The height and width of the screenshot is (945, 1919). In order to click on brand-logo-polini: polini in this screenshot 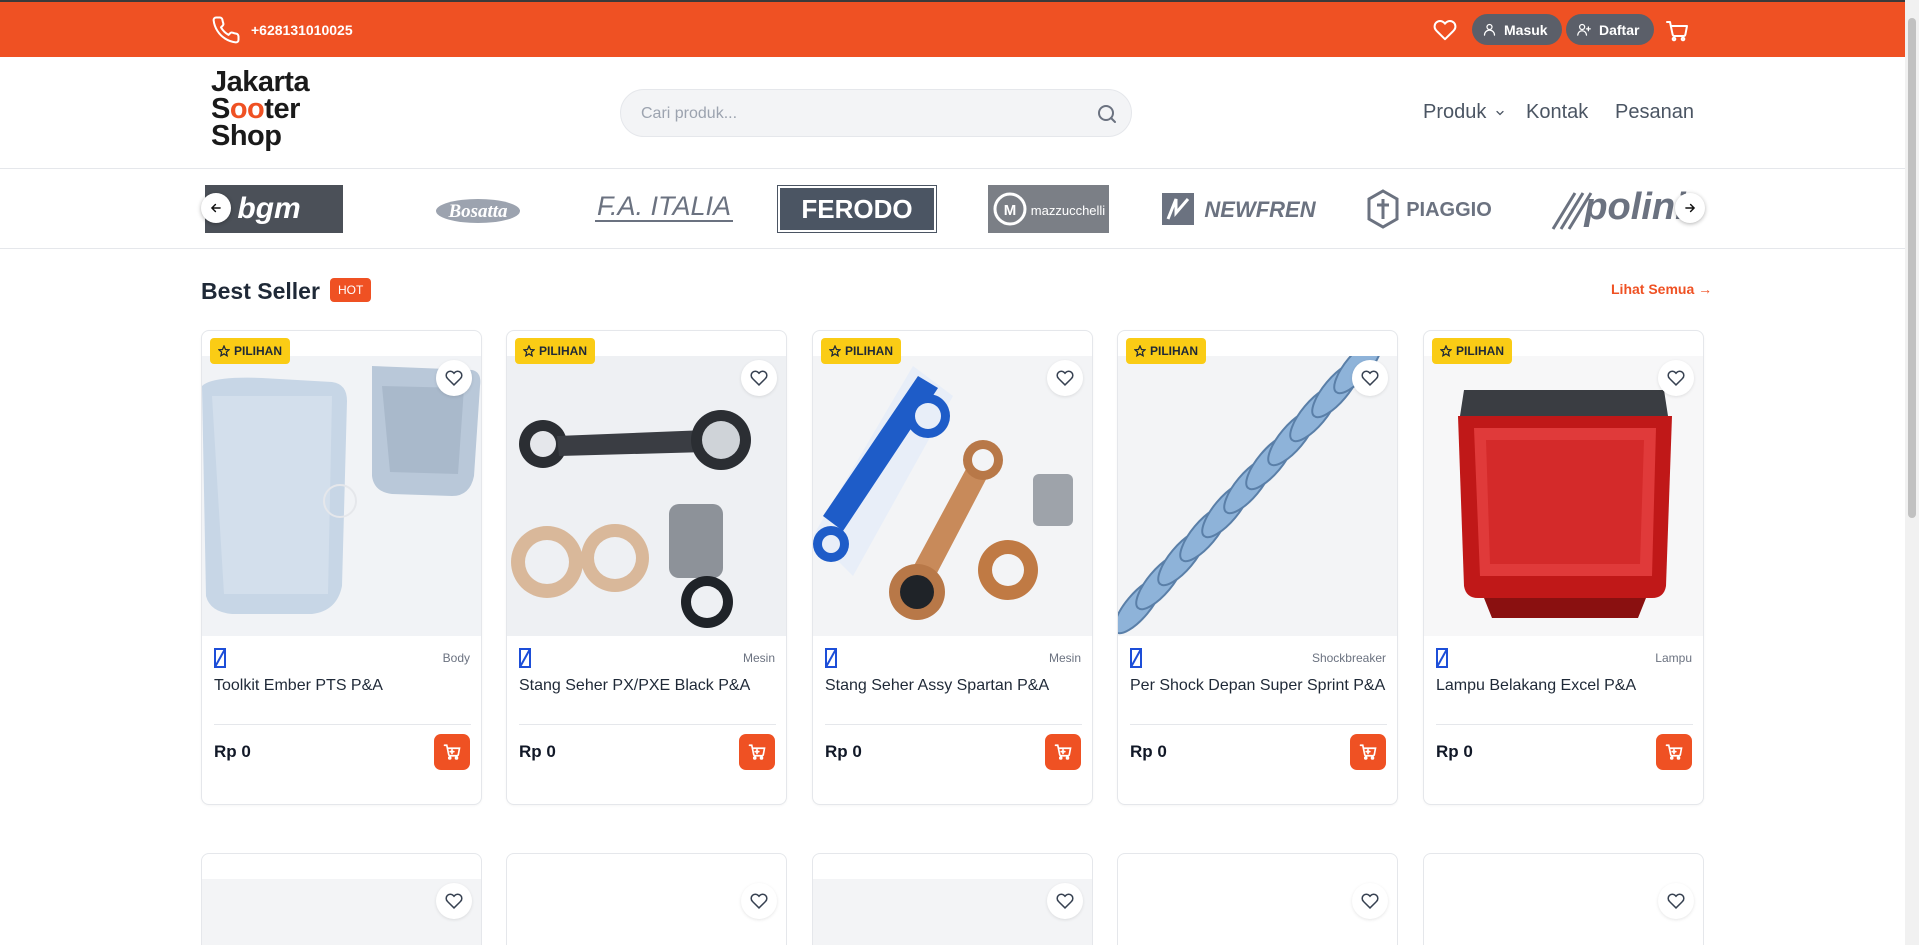, I will do `click(1621, 209)`.